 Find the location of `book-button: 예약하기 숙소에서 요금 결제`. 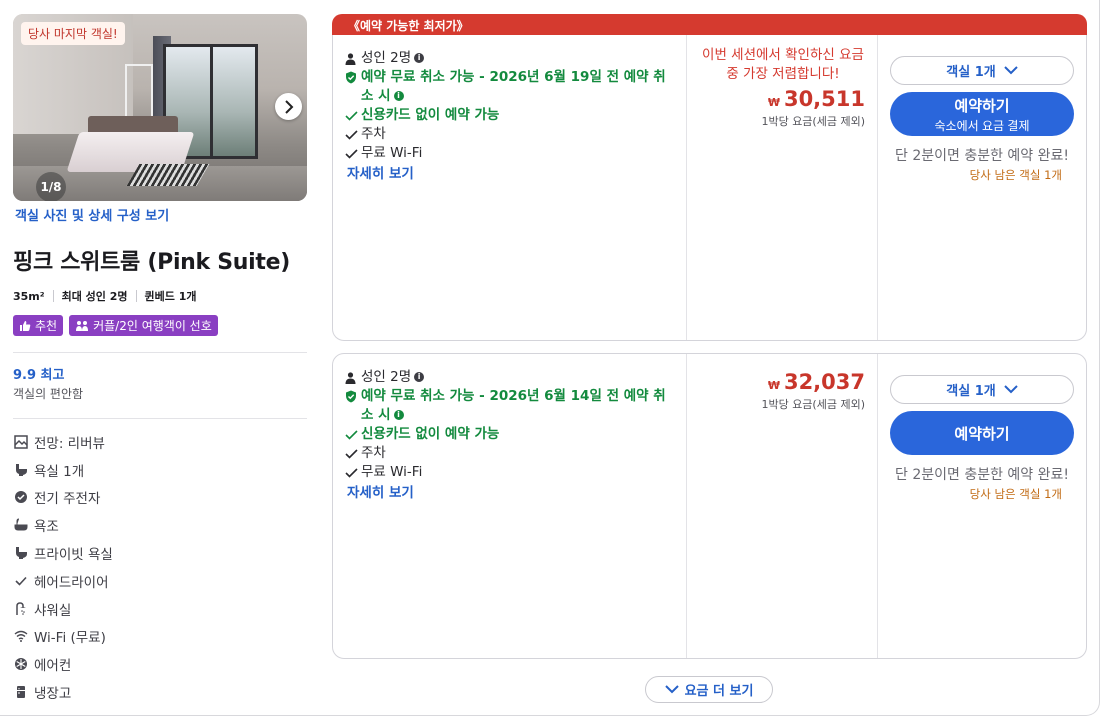

book-button: 예약하기 숙소에서 요금 결제 is located at coordinates (982, 114).